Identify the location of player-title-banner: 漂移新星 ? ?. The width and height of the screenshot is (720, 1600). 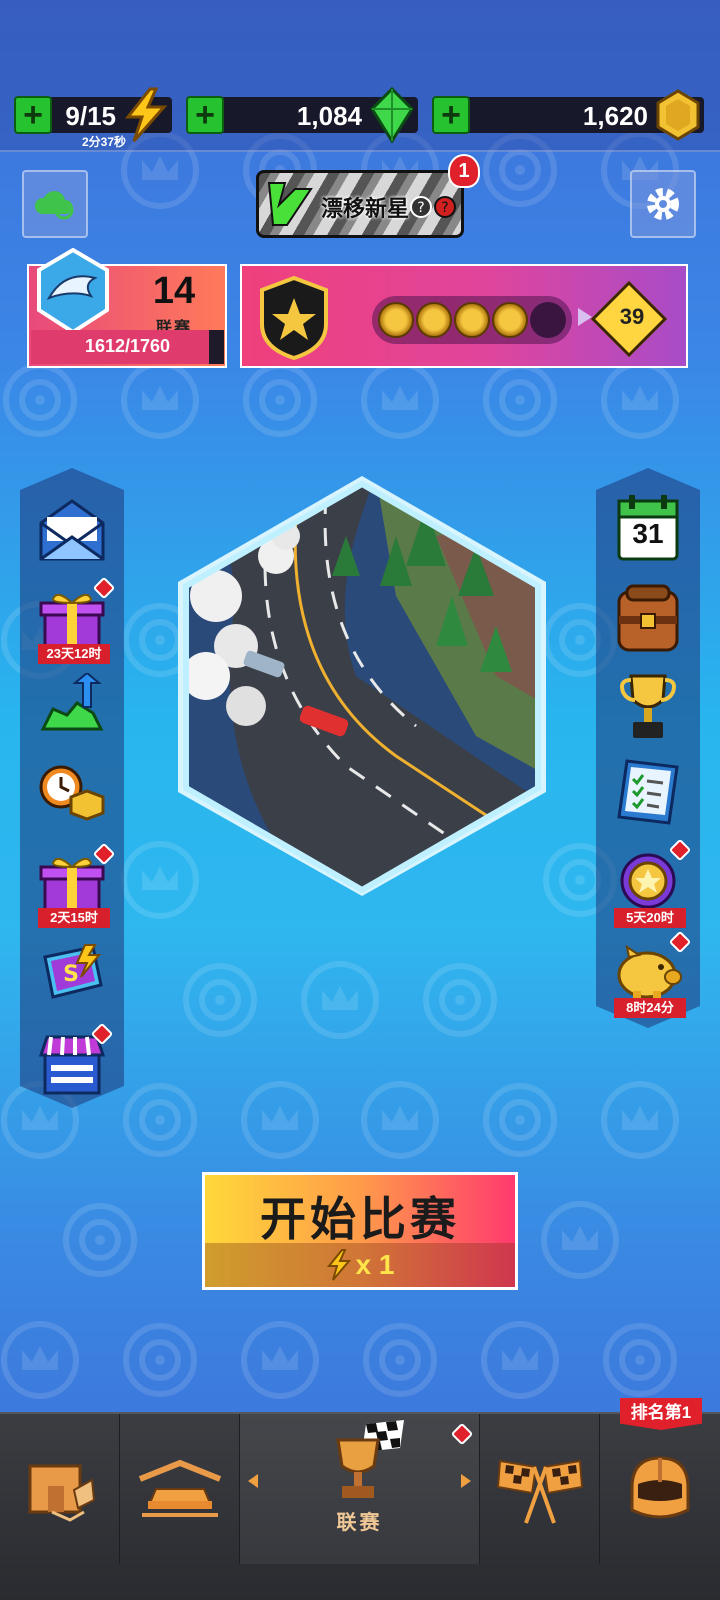
(360, 204).